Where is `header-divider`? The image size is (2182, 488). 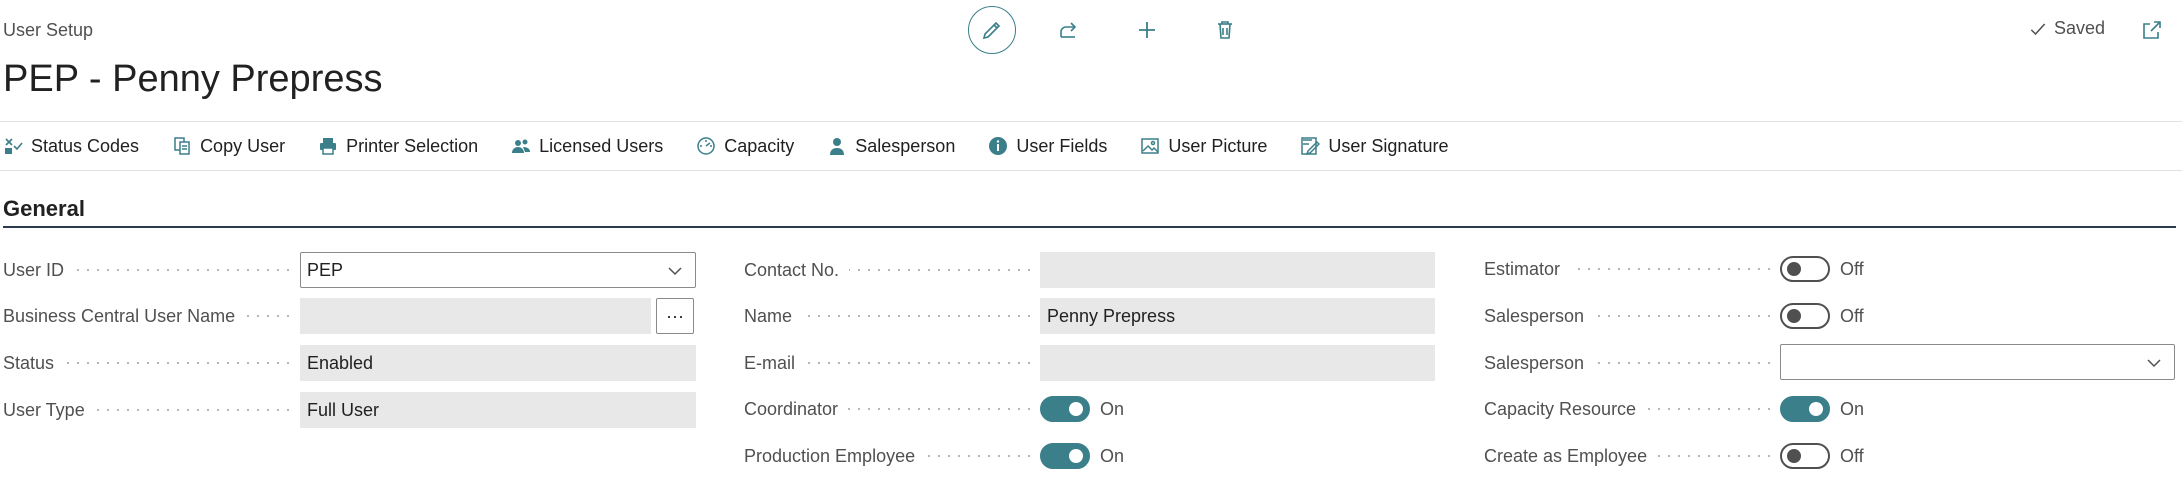 header-divider is located at coordinates (1091, 121).